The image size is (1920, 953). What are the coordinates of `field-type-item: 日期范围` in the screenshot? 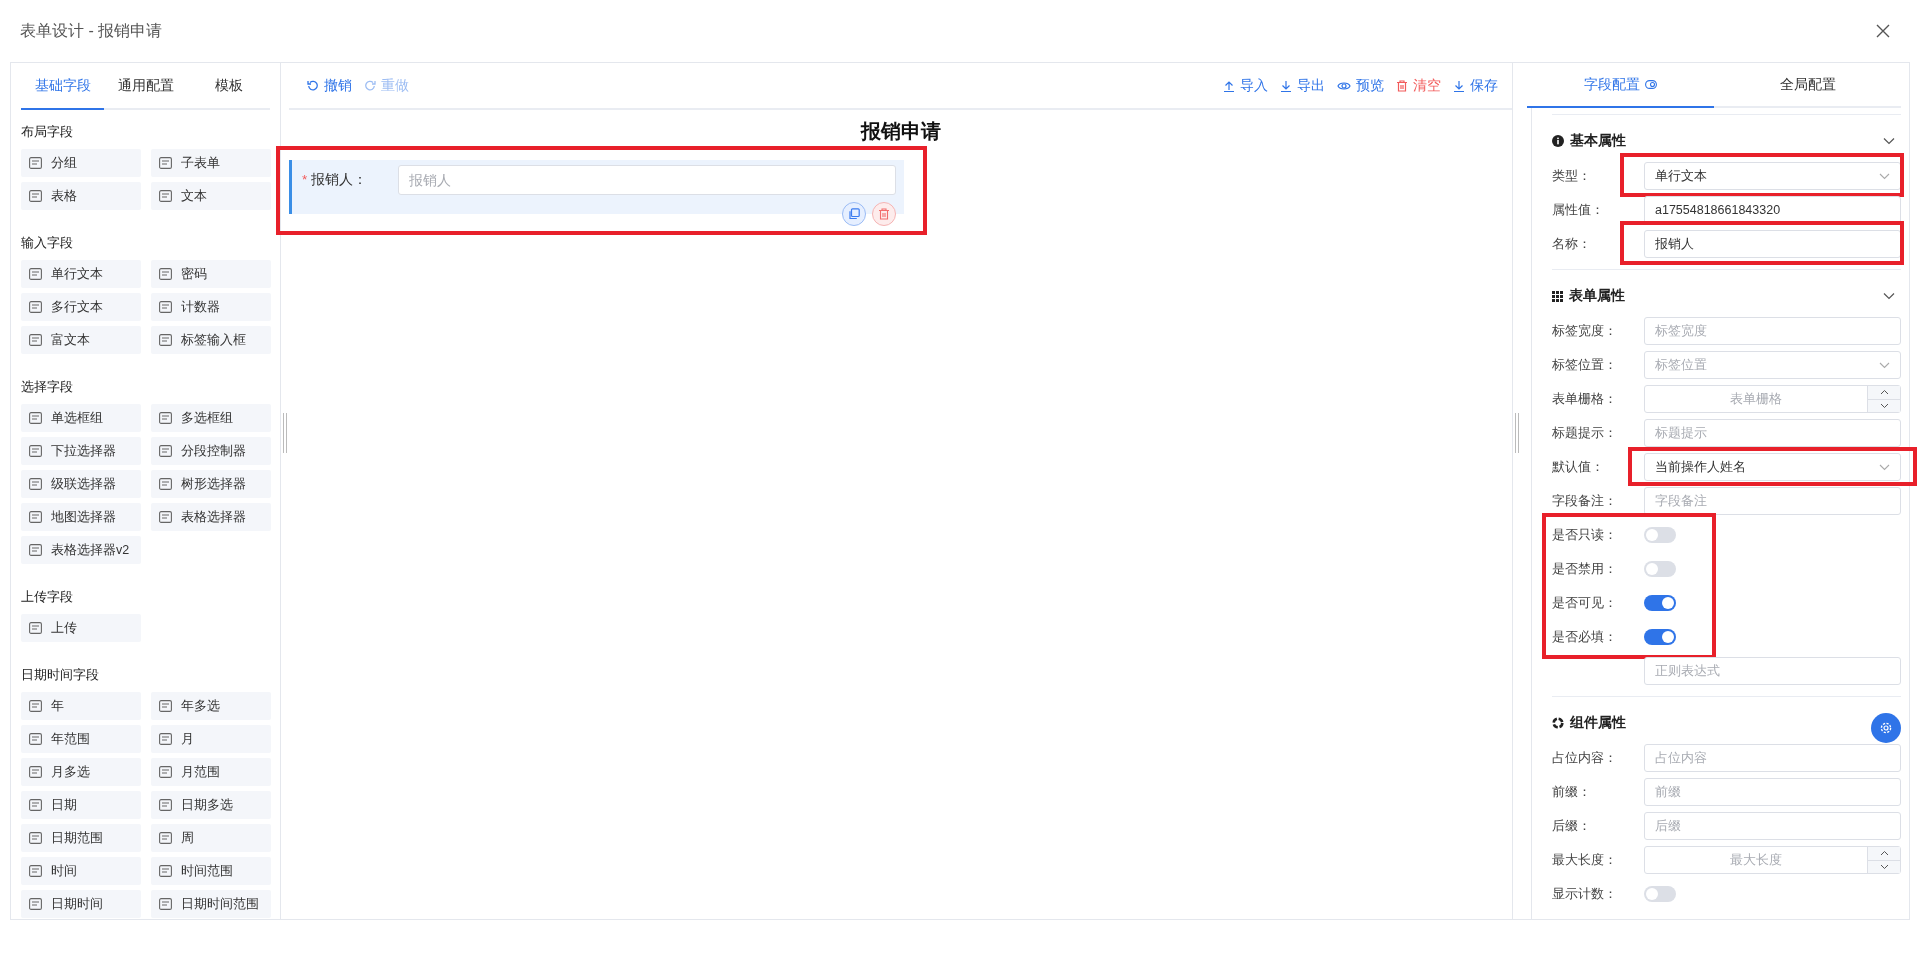 It's located at (81, 838).